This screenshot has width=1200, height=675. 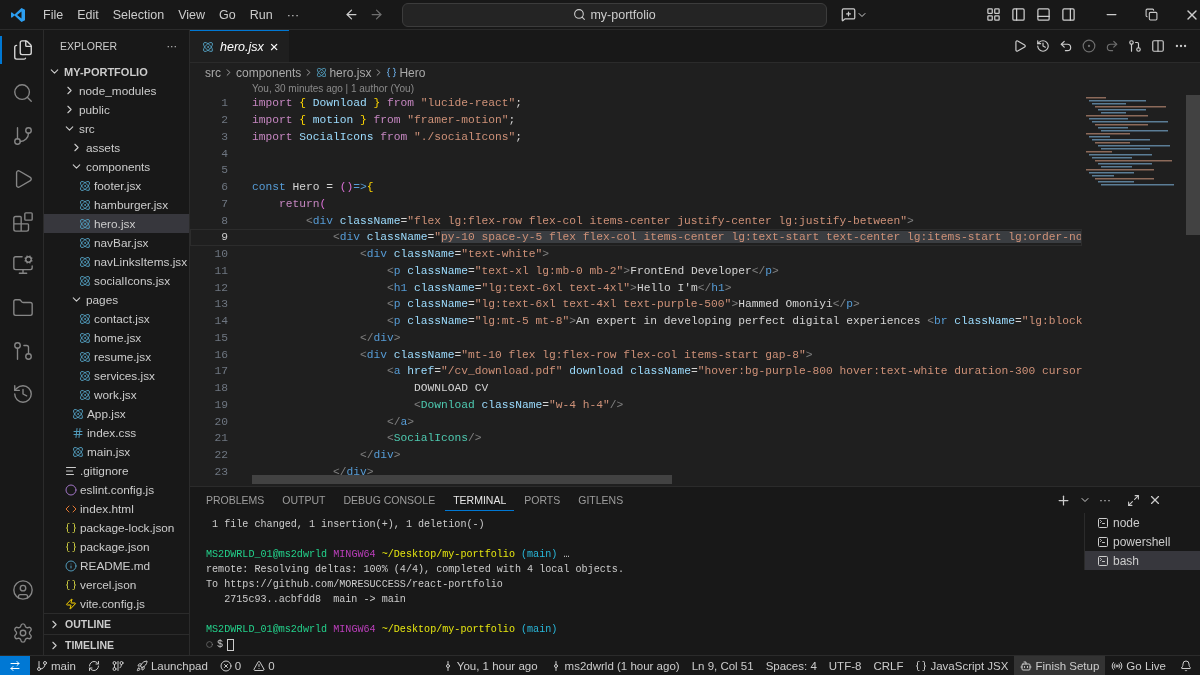 What do you see at coordinates (489, 665) in the screenshot?
I see `status-item: You, 1 hour ago` at bounding box center [489, 665].